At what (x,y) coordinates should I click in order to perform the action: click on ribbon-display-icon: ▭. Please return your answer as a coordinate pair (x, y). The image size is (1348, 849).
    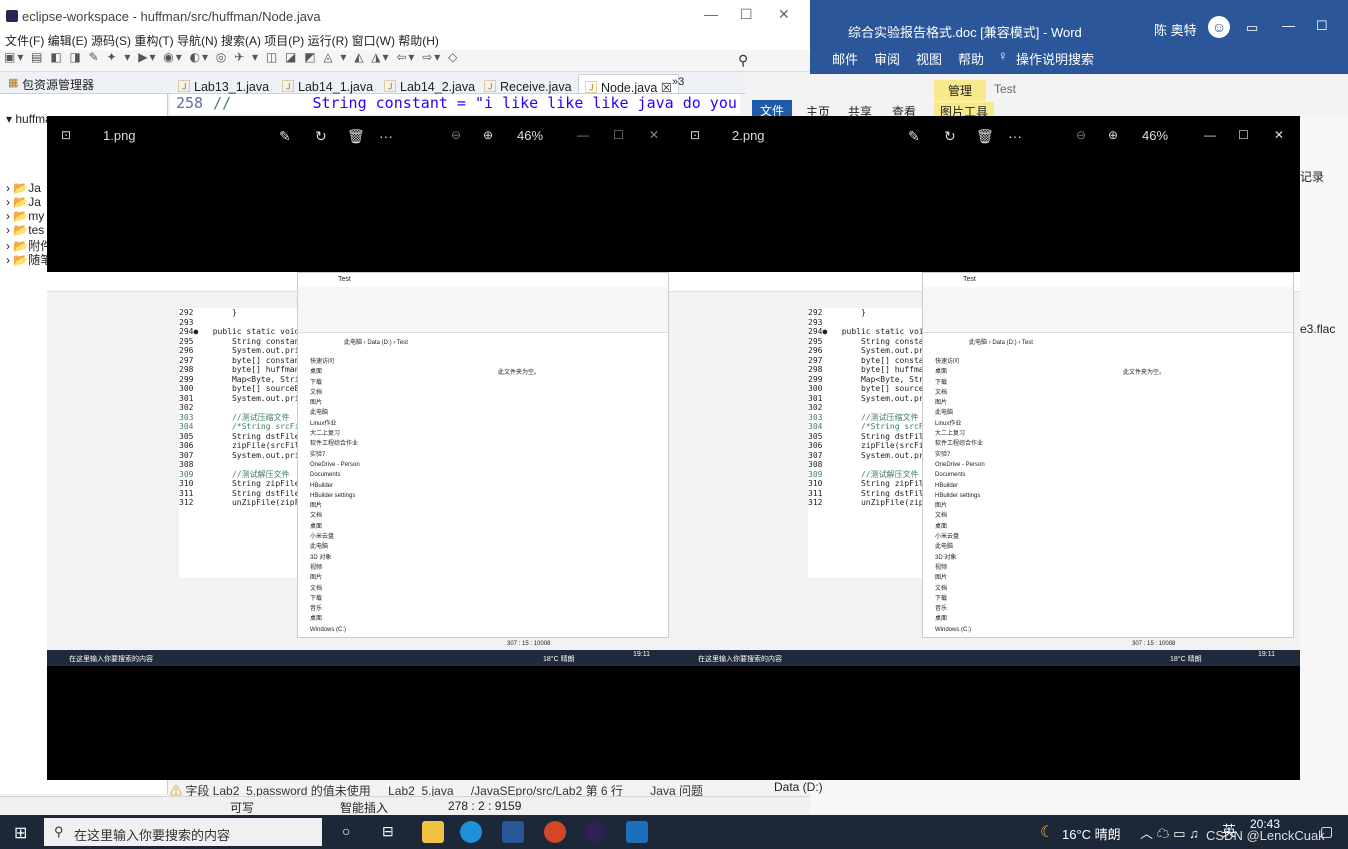
    Looking at the image, I should click on (1252, 28).